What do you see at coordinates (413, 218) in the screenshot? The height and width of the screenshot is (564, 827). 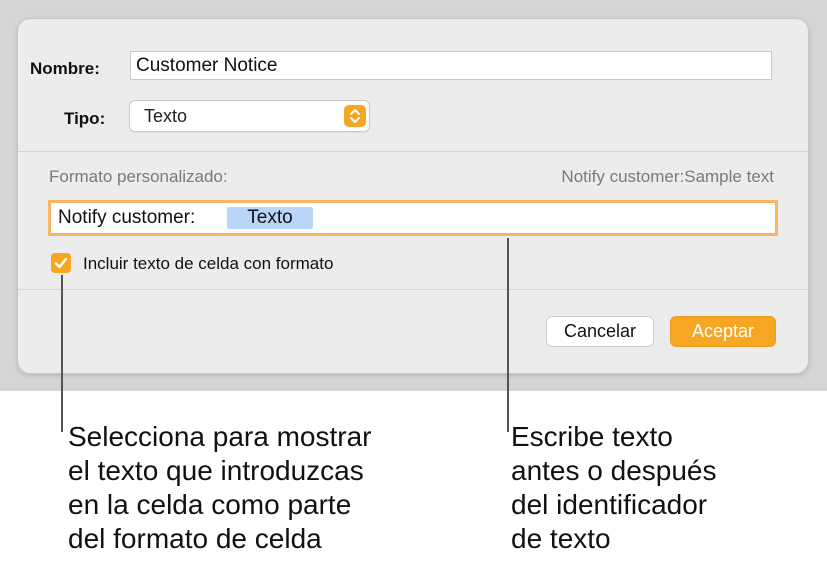 I see `custom-format-field: Notify customer: Texto` at bounding box center [413, 218].